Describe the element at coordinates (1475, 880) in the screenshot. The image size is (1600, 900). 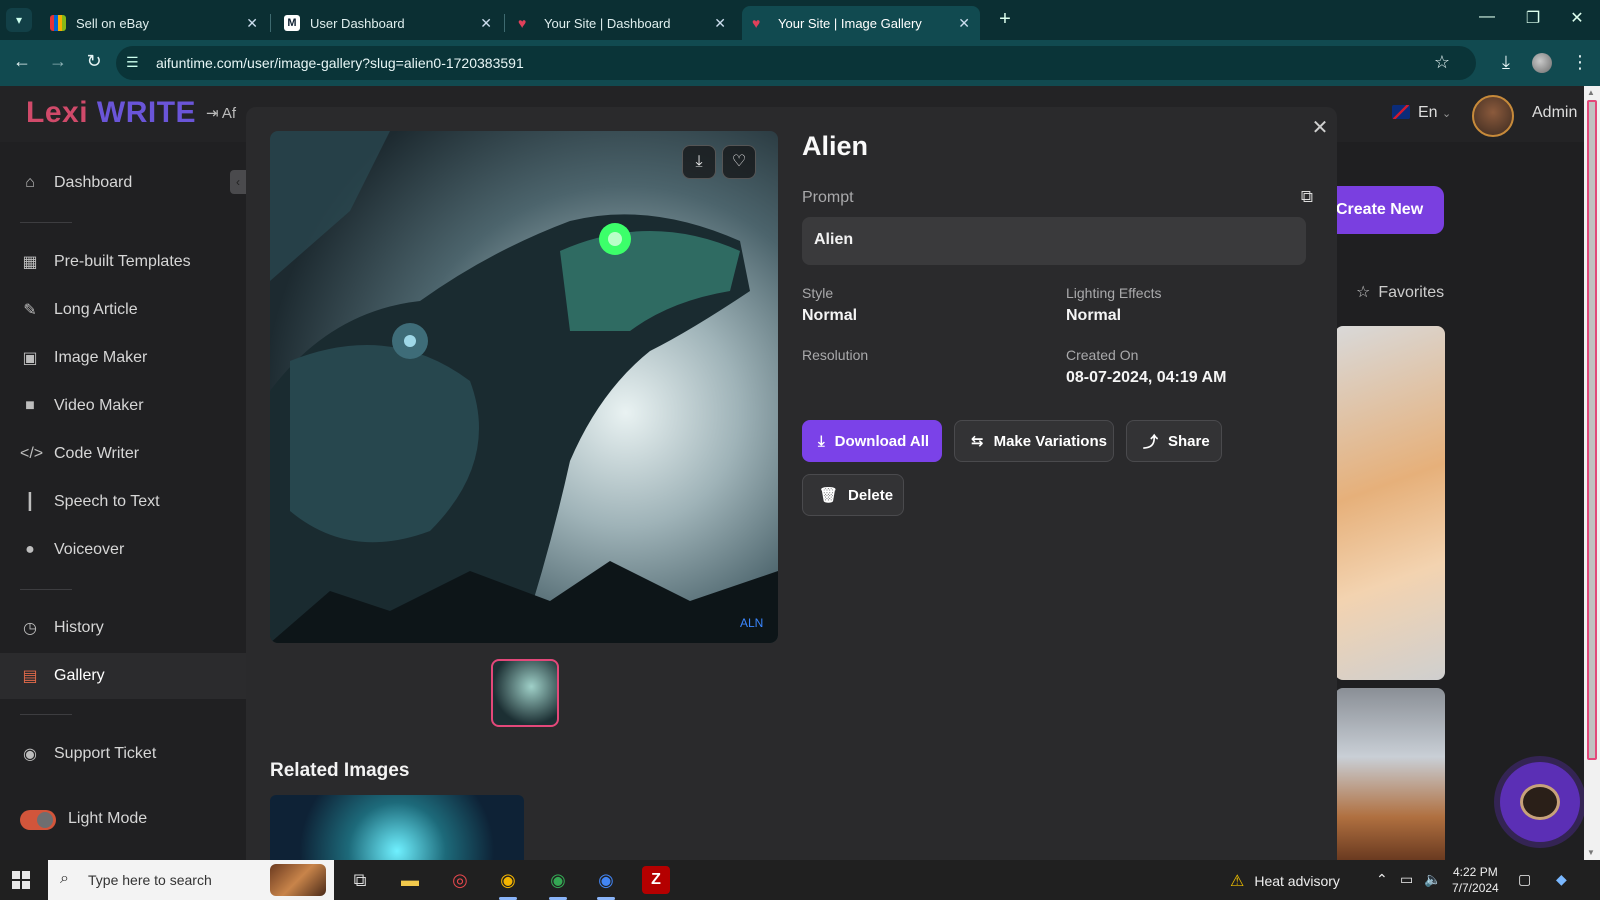
I see `system-clock: 4:22 PM 7/7/2024` at that location.